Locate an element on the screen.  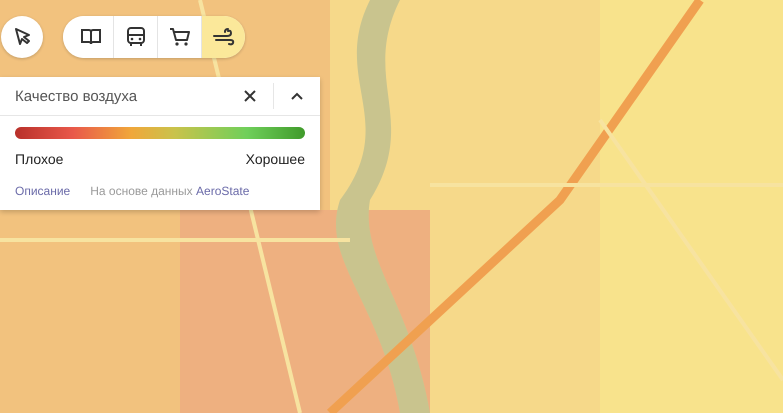
close-icon is located at coordinates (250, 96).